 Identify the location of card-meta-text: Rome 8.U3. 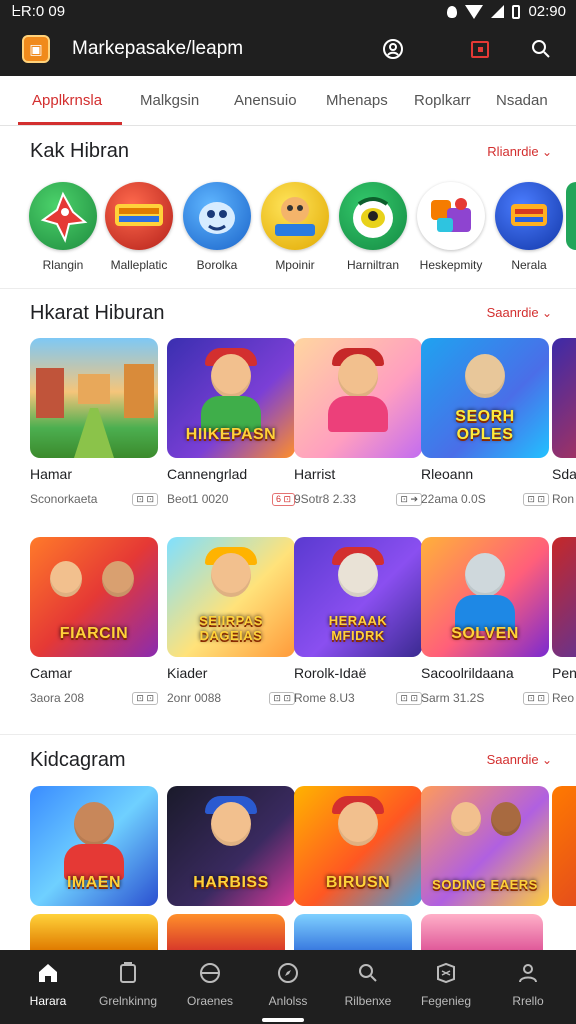
(324, 698).